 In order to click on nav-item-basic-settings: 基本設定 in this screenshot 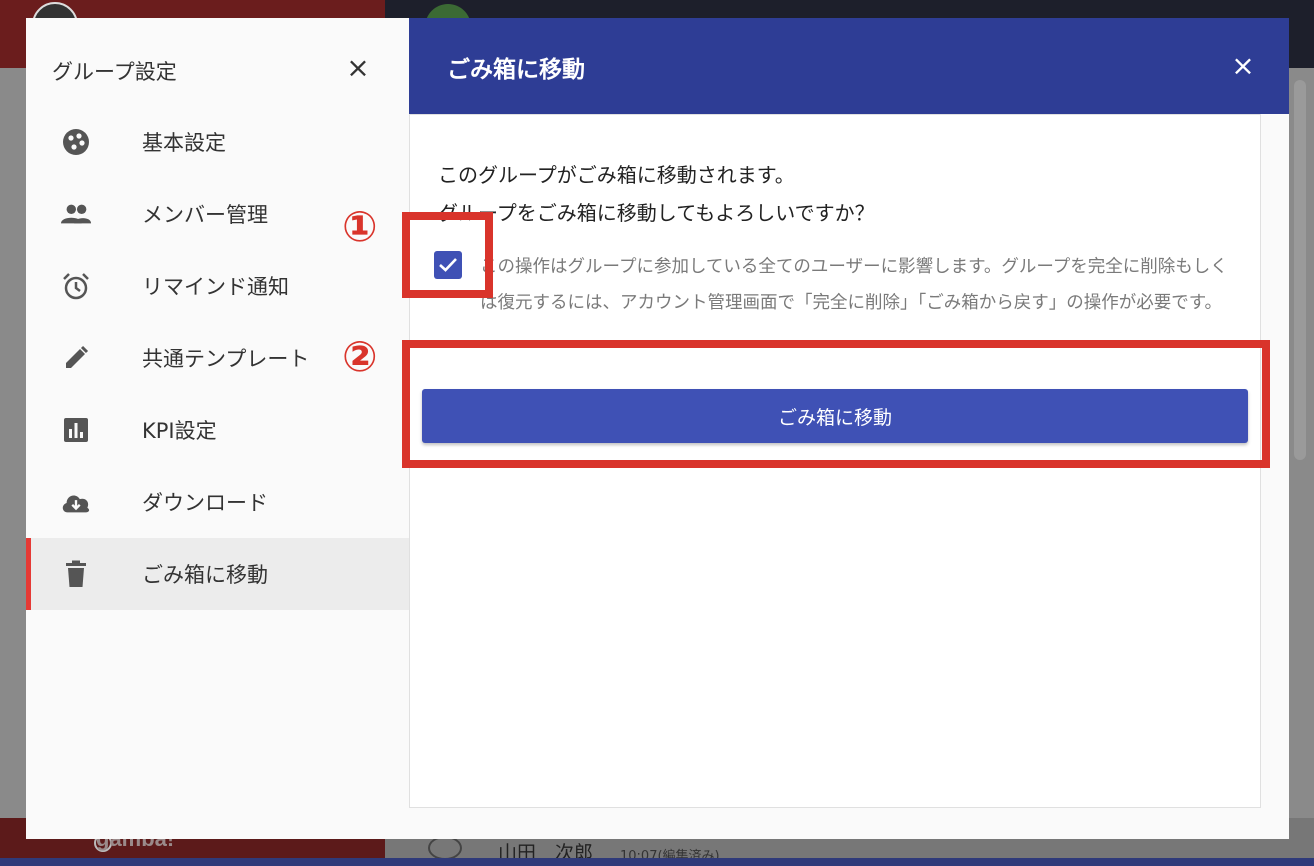, I will do `click(218, 142)`.